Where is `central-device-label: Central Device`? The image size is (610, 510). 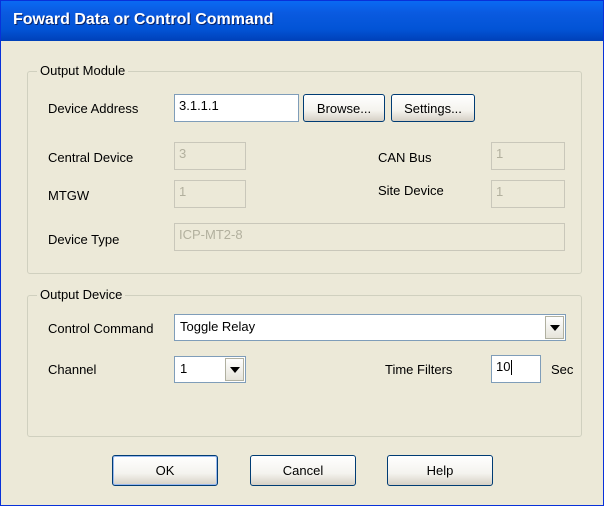
central-device-label: Central Device is located at coordinates (91, 157).